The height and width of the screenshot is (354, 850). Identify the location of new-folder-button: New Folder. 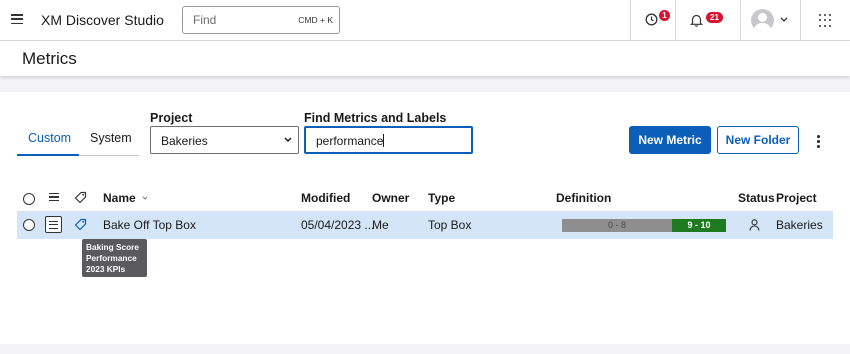
(758, 140).